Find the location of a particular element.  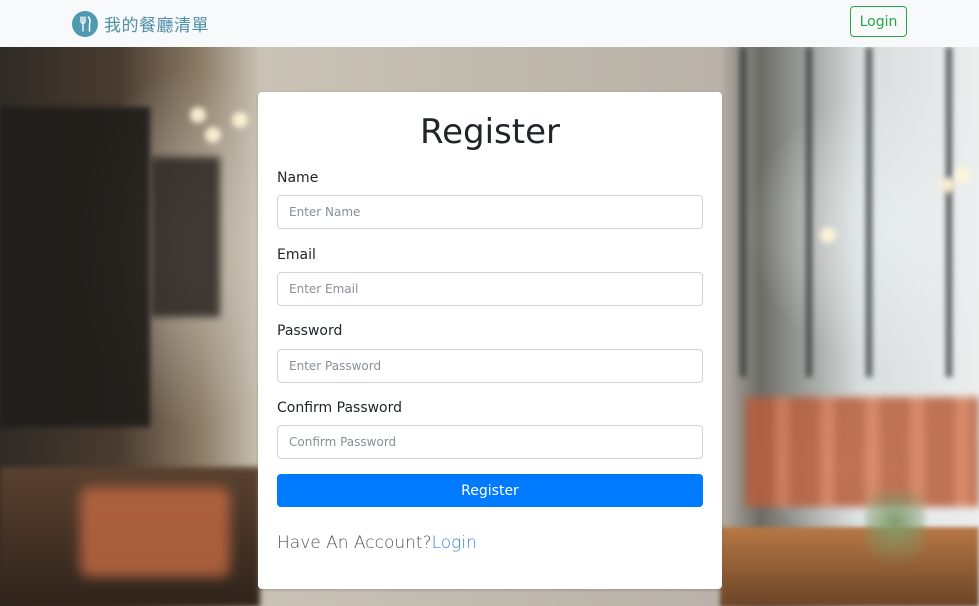

plant is located at coordinates (895, 542).